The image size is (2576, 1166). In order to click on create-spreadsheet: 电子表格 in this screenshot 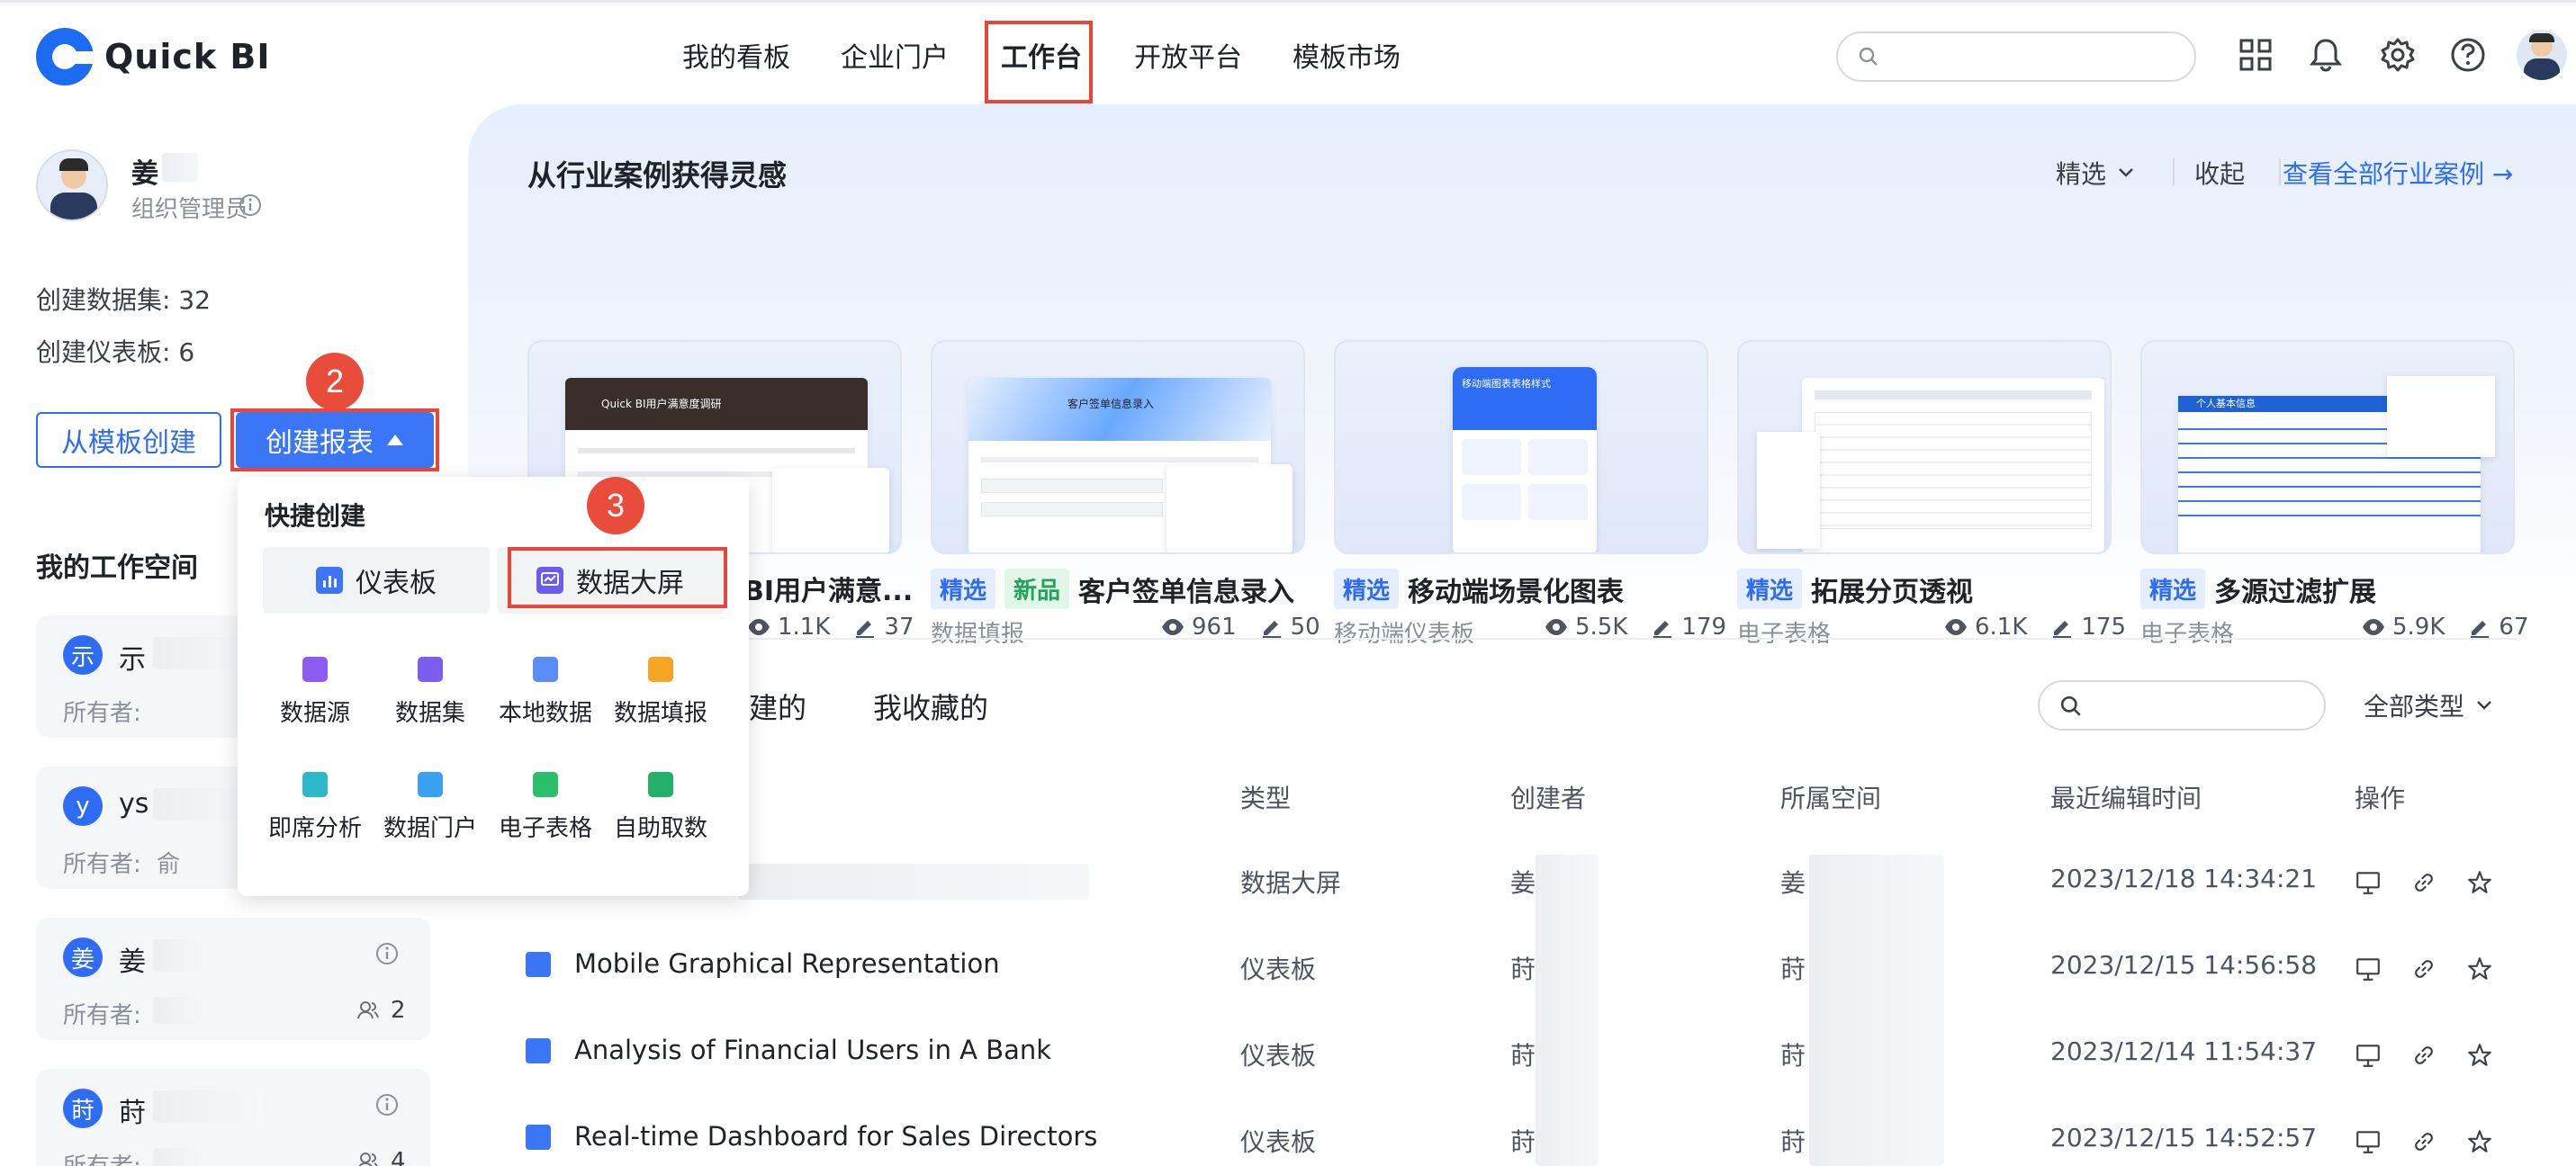, I will do `click(545, 808)`.